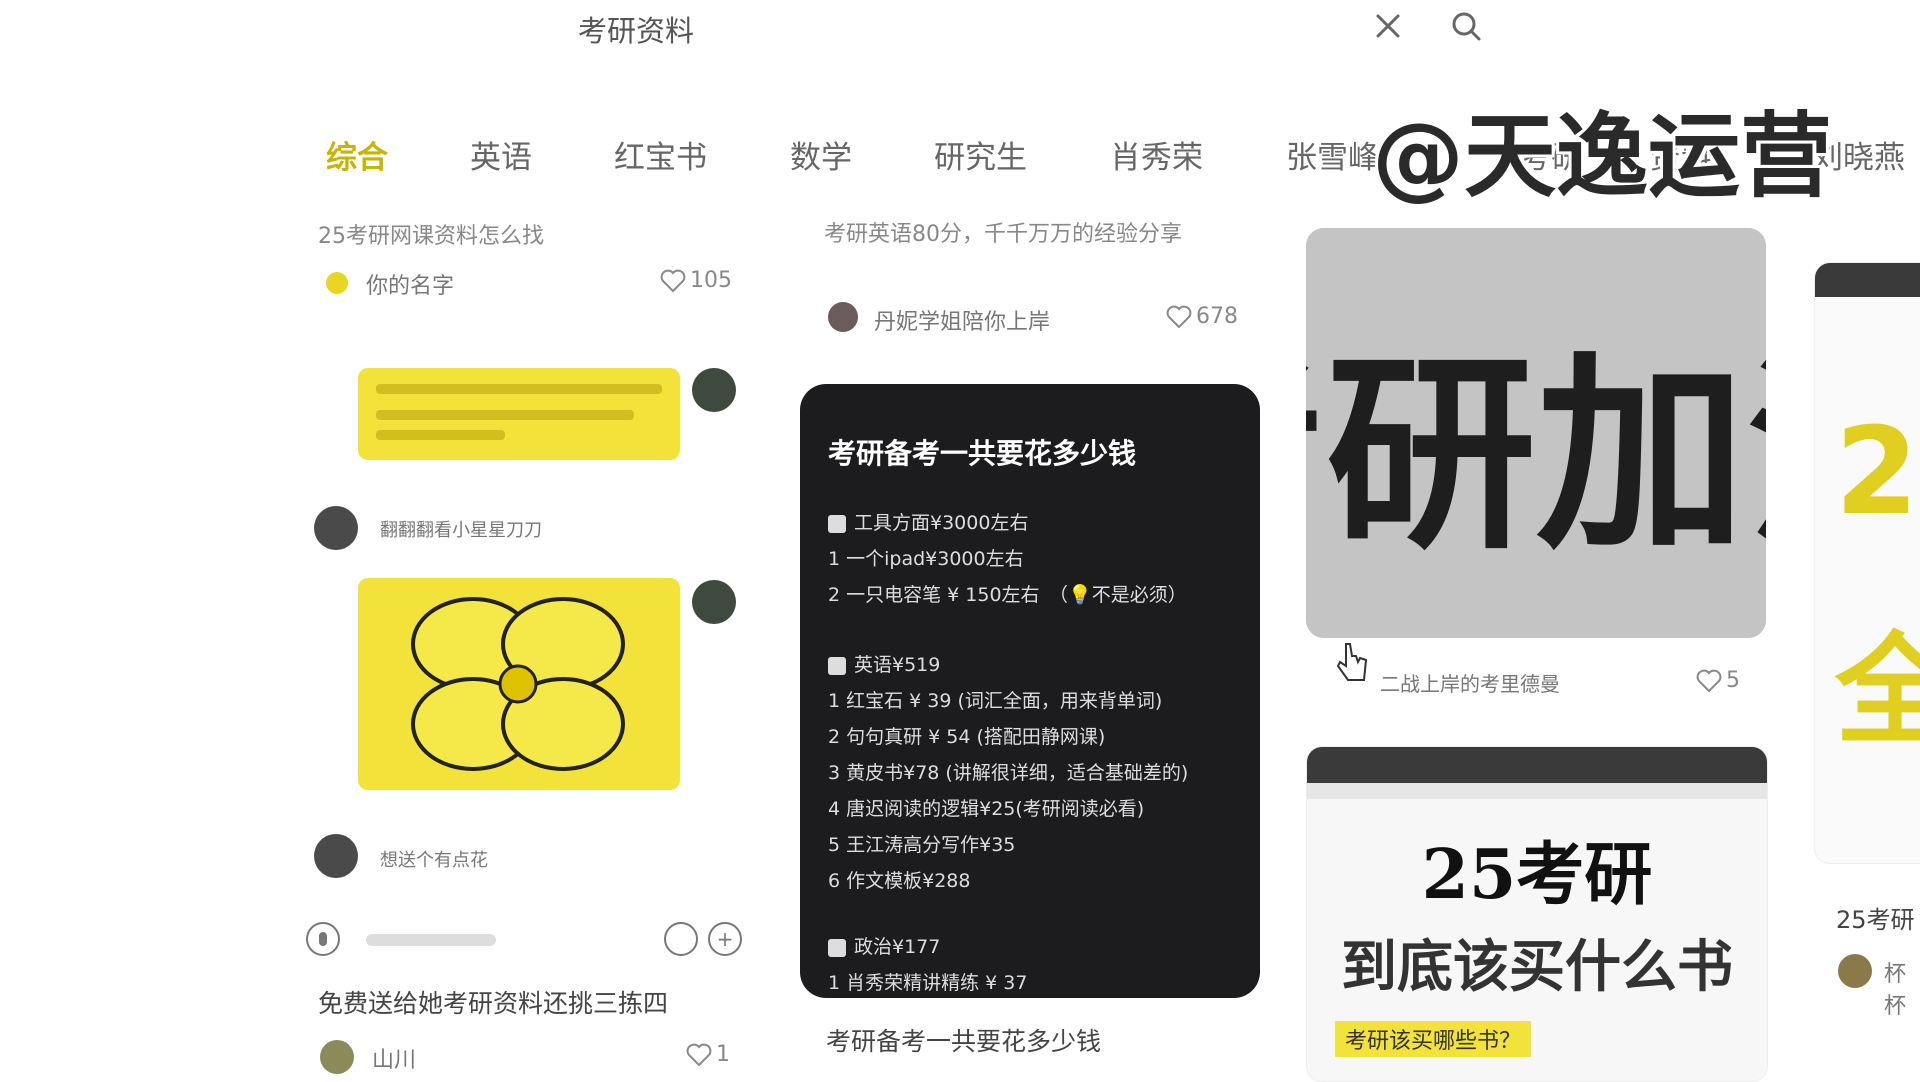 The image size is (1920, 1082). I want to click on card-title: 考研备考一共要花多少钱, so click(982, 453).